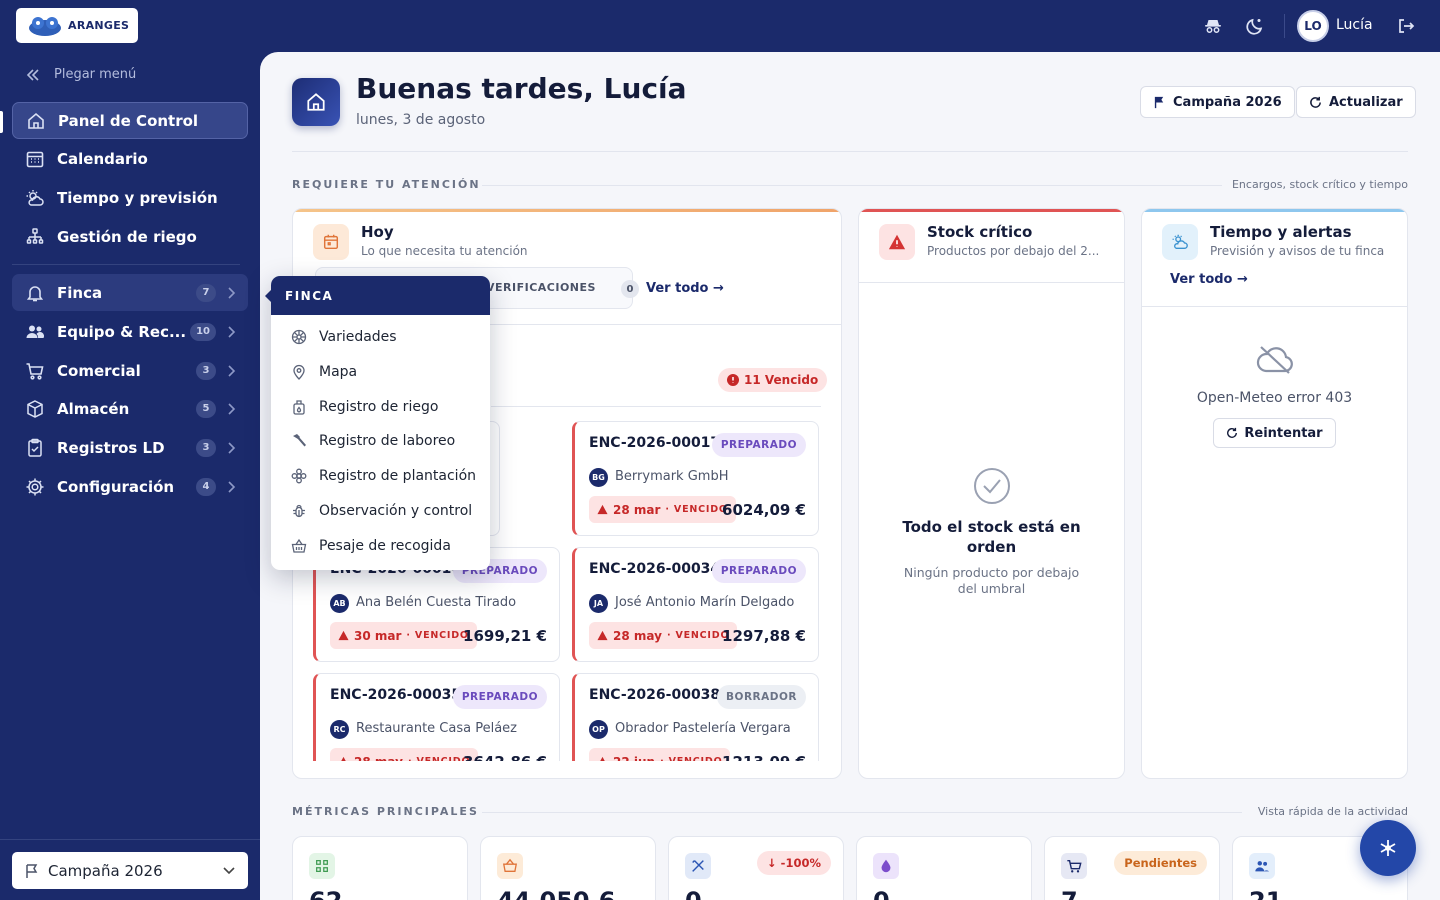 The width and height of the screenshot is (1440, 900). Describe the element at coordinates (720, 26) in the screenshot. I see `top-bar: ARANGES LO Lucía` at that location.